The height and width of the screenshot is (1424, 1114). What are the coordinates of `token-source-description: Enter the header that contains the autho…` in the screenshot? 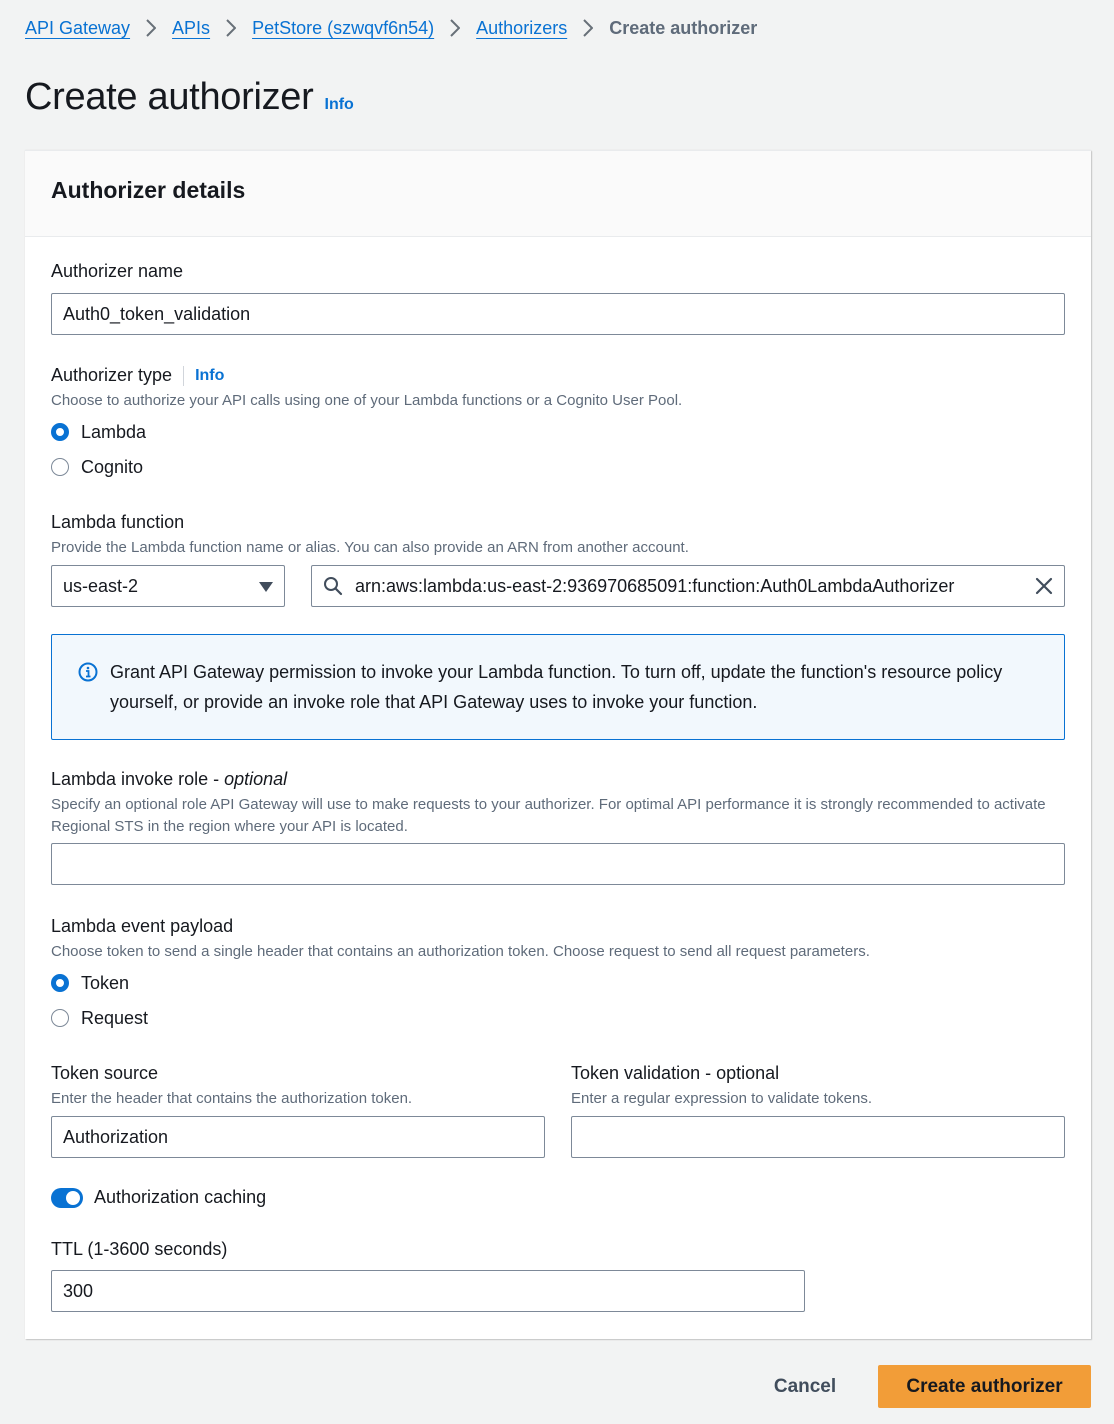 It's located at (232, 1098).